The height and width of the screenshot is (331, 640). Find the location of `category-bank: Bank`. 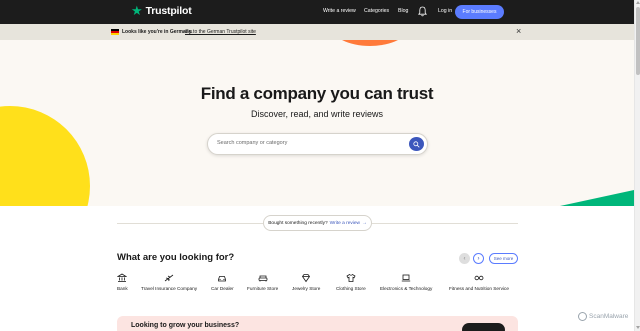

category-bank: Bank is located at coordinates (122, 282).